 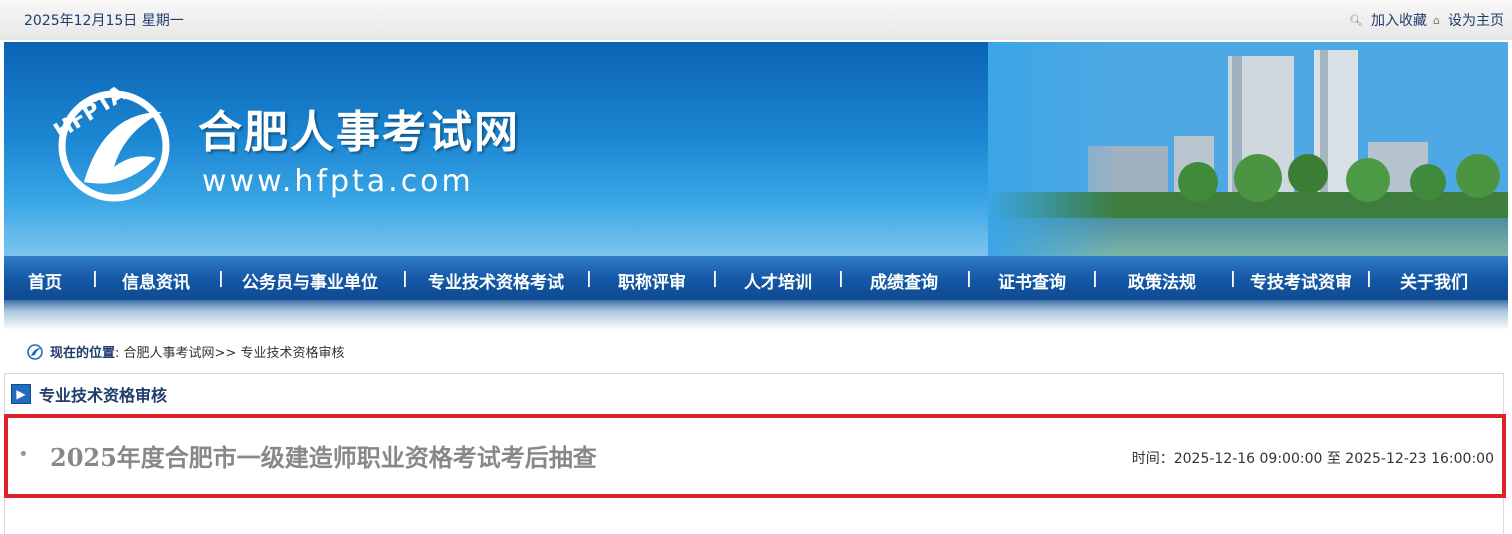 I want to click on site-url: www.hfpta.com, so click(x=338, y=181).